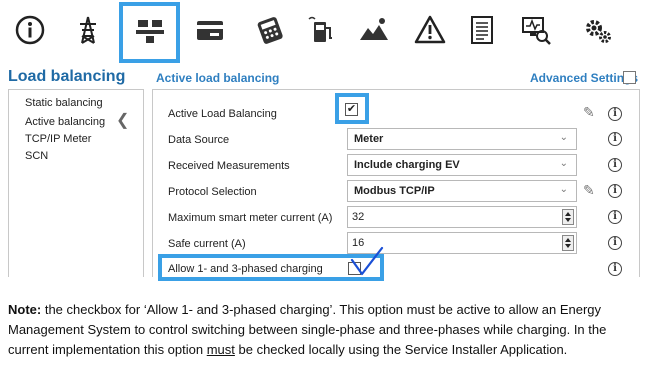 This screenshot has height=377, width=650. I want to click on document-icon, so click(482, 30).